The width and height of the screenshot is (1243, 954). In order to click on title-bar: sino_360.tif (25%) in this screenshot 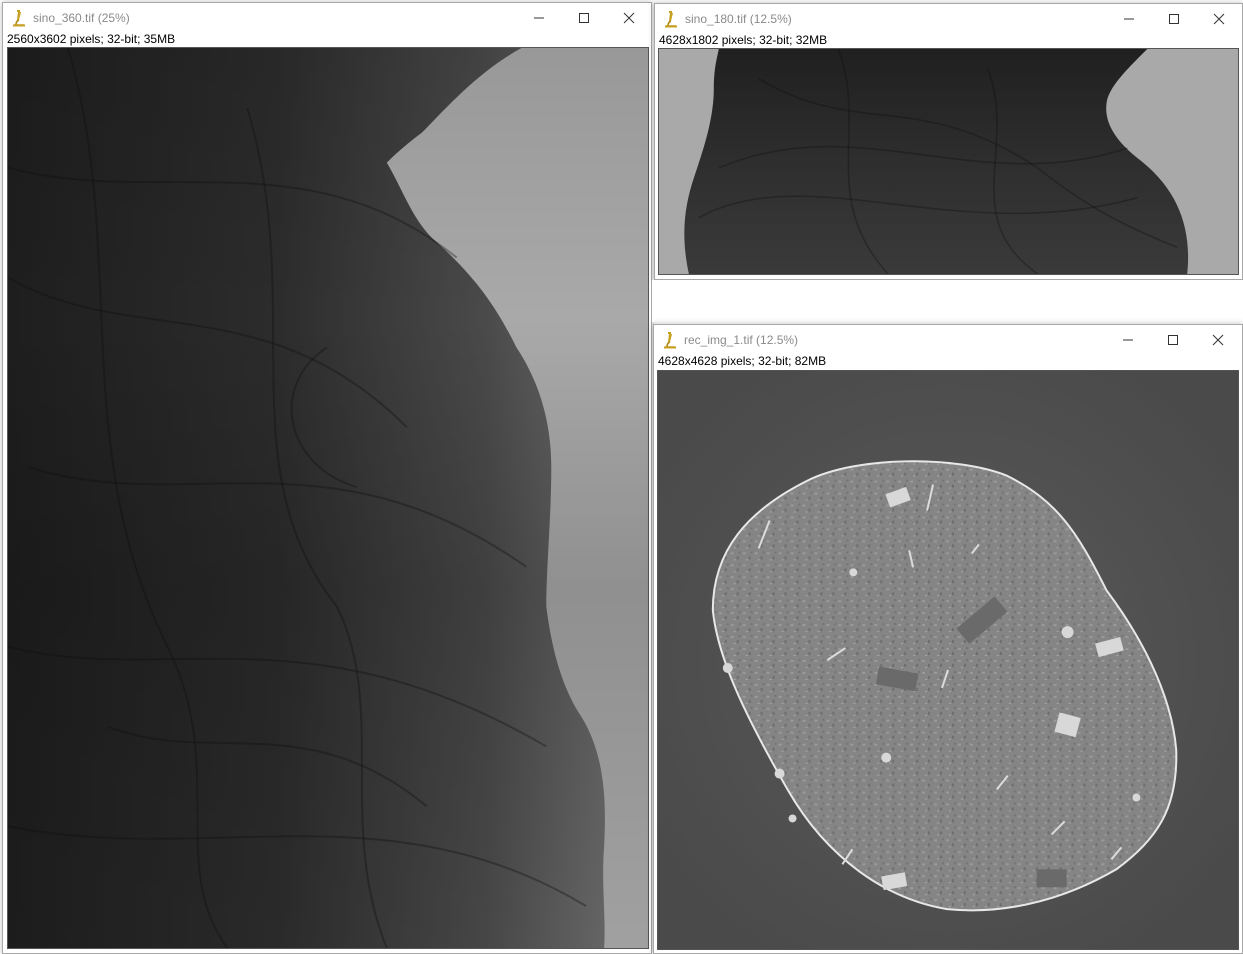, I will do `click(327, 18)`.